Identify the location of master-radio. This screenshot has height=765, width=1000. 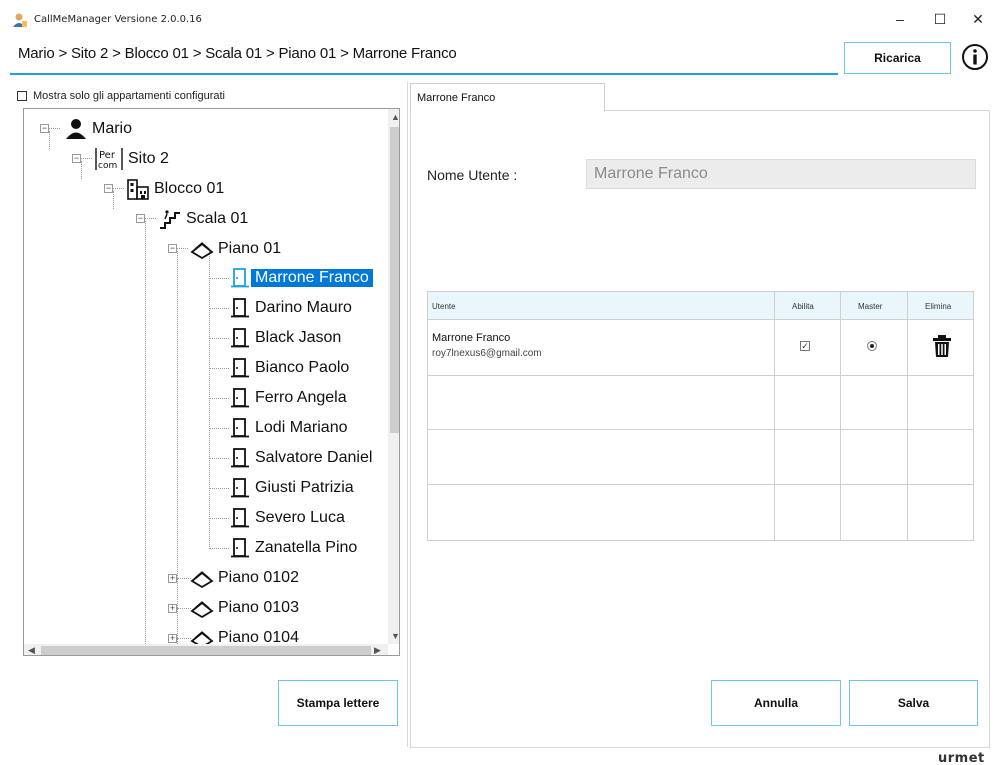
(872, 346).